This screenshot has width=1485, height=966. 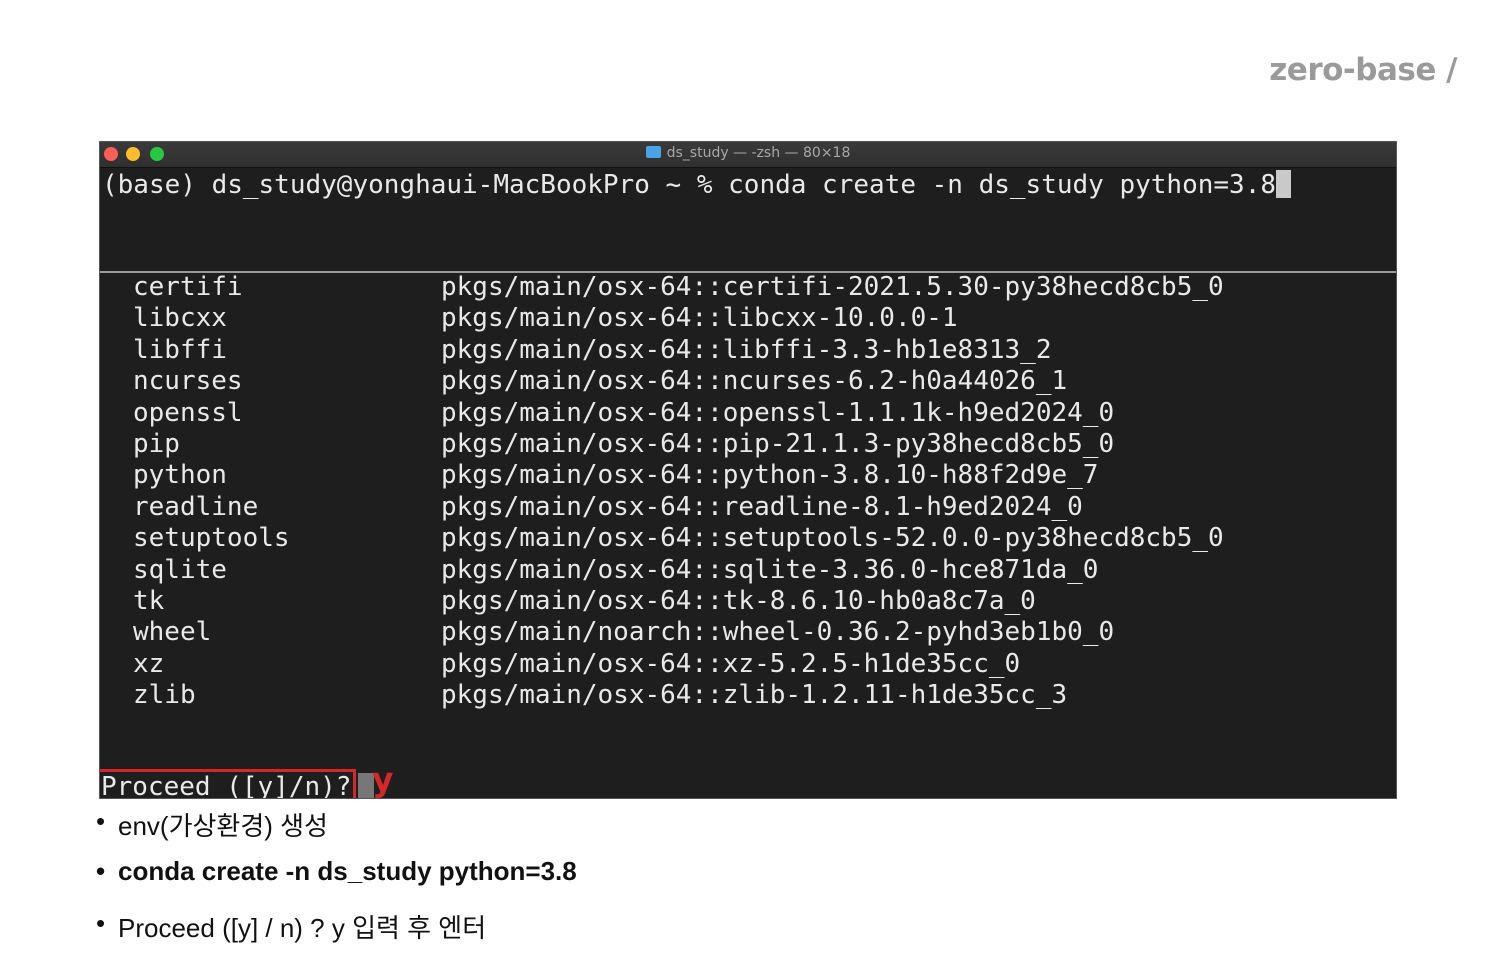 What do you see at coordinates (149, 600) in the screenshot?
I see `package-name: tk` at bounding box center [149, 600].